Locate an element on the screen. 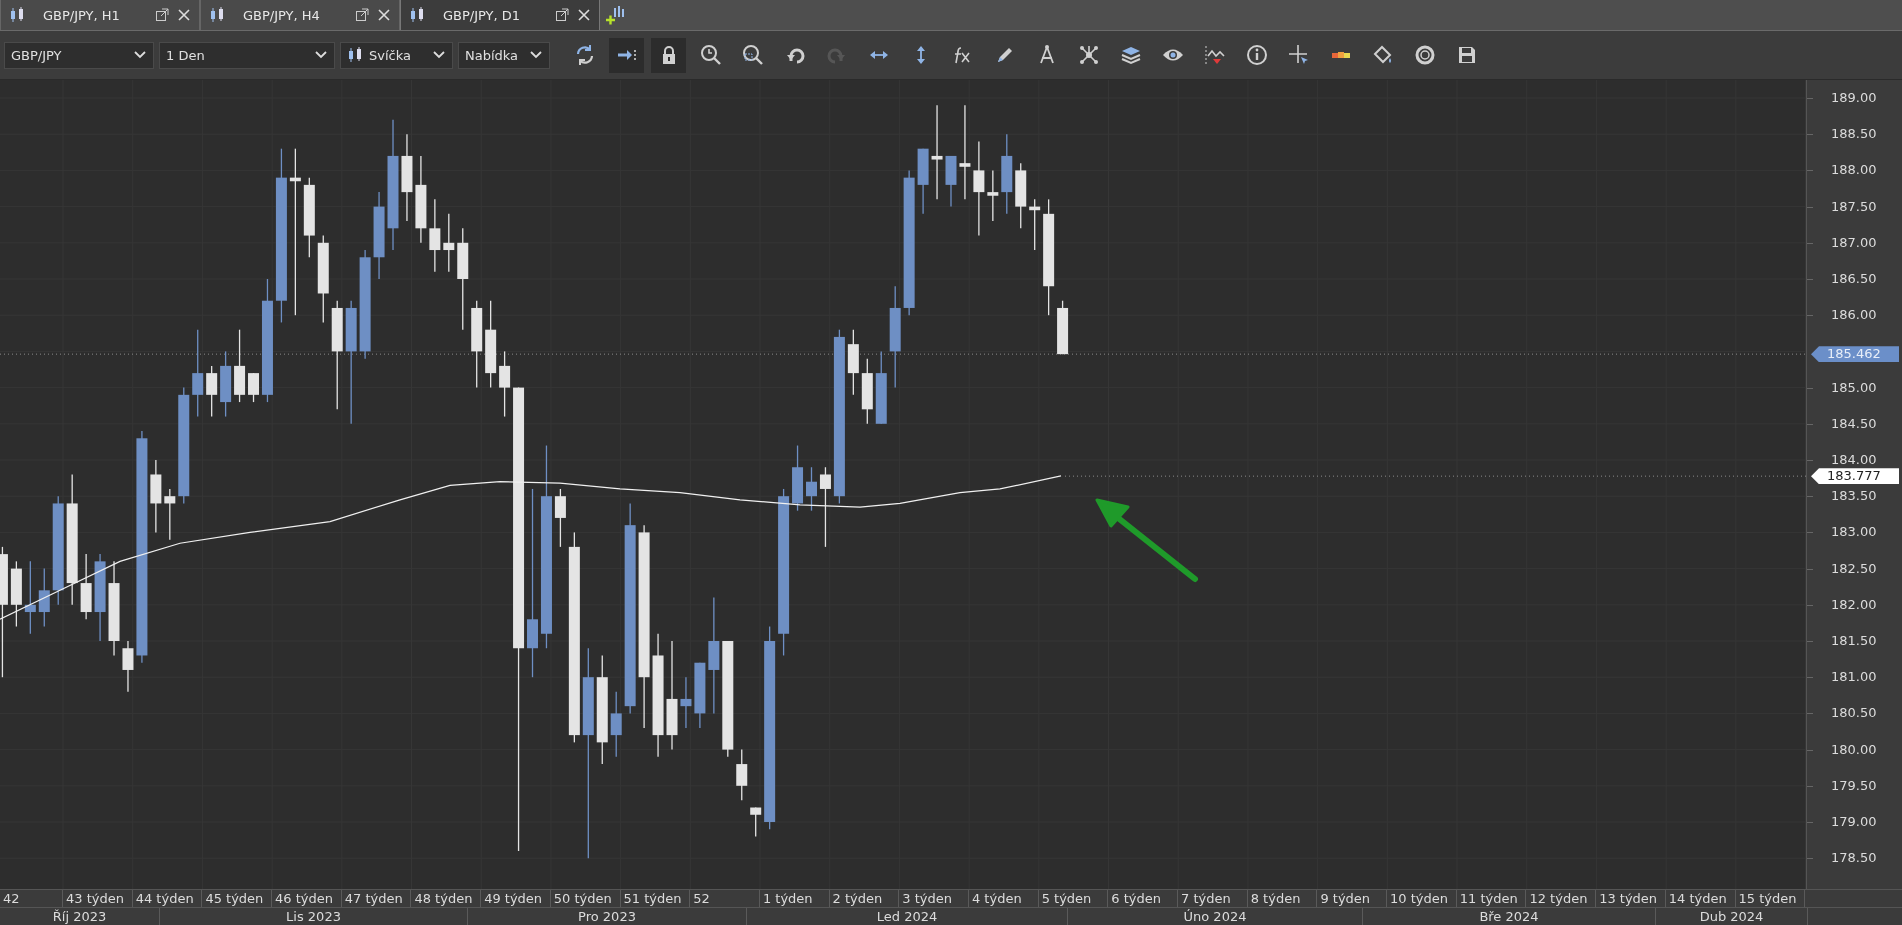 This screenshot has height=925, width=1902. price-label: 179.00 is located at coordinates (1854, 822).